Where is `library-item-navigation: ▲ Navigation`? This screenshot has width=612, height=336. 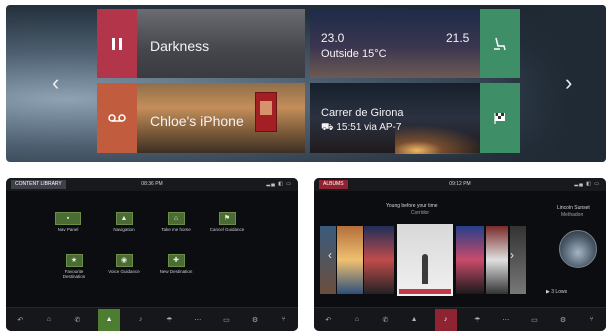 library-item-navigation: ▲ Navigation is located at coordinates (124, 222).